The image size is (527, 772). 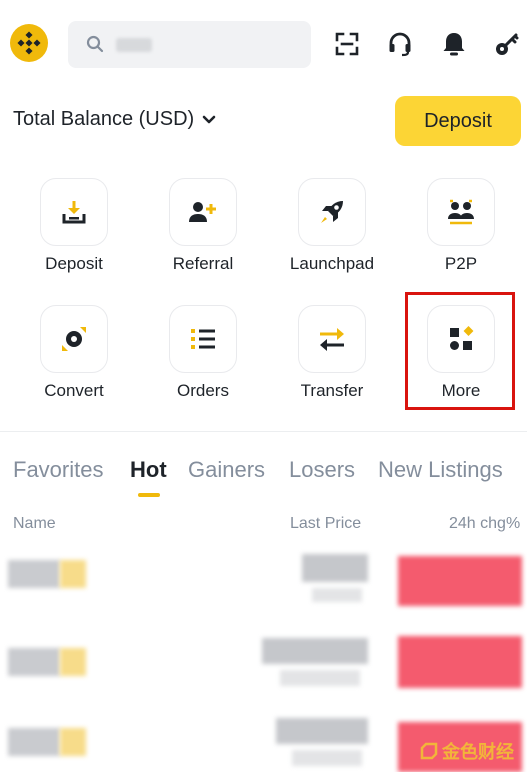 I want to click on transfer-icon, so click(x=332, y=339).